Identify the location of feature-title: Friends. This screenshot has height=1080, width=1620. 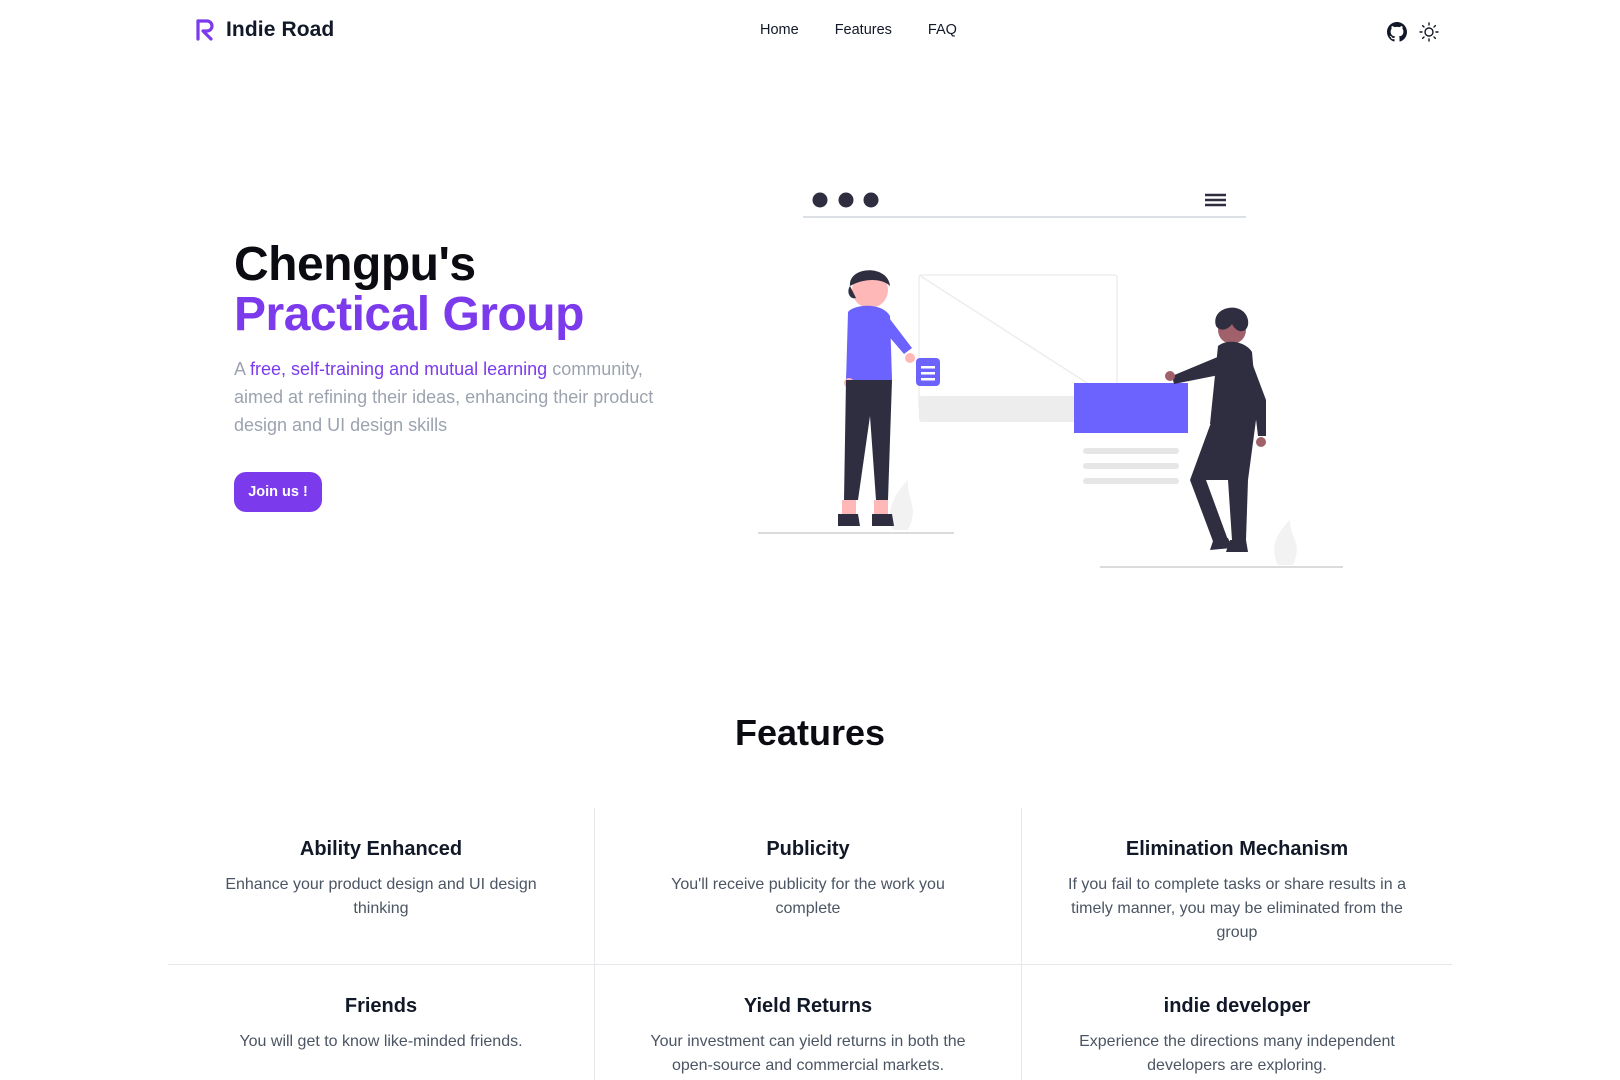
(381, 1006).